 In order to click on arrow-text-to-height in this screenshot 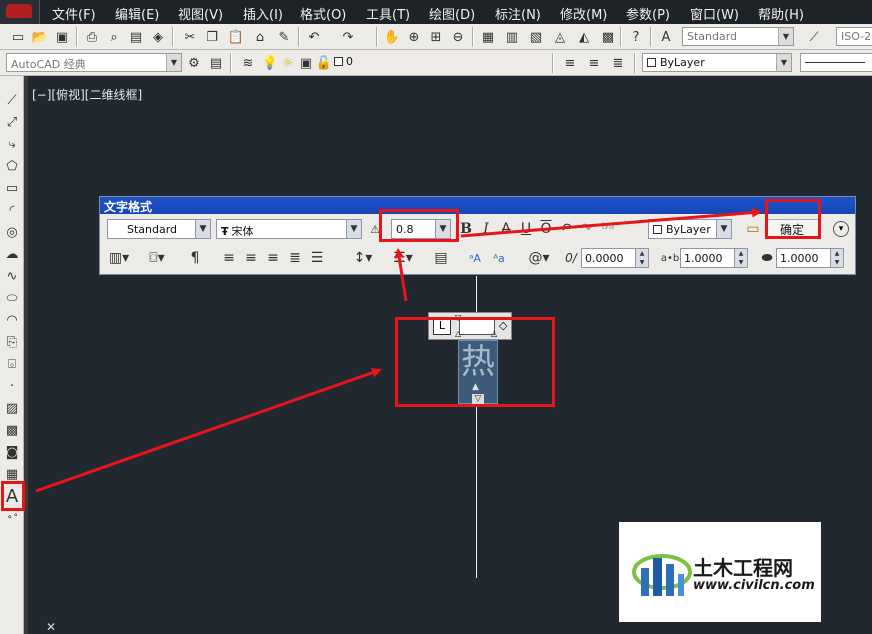, I will do `click(401, 275)`.